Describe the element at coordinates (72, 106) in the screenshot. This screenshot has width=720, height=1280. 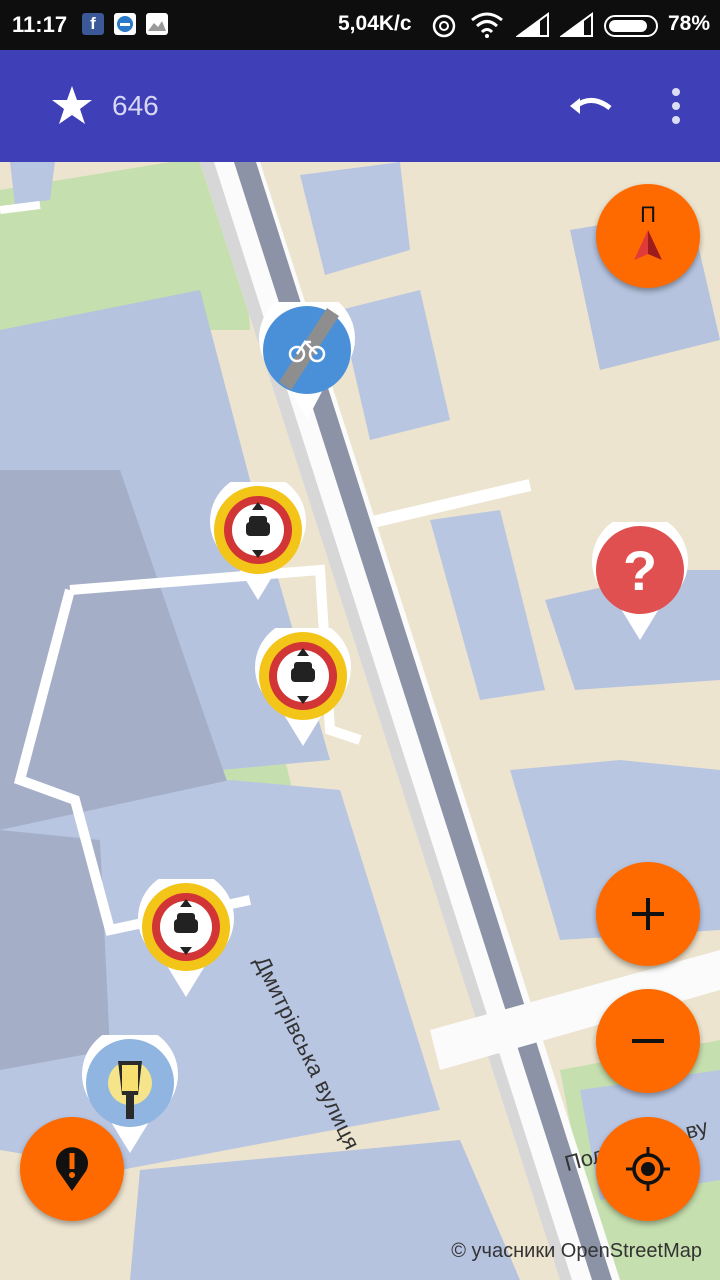
I see `star-icon` at that location.